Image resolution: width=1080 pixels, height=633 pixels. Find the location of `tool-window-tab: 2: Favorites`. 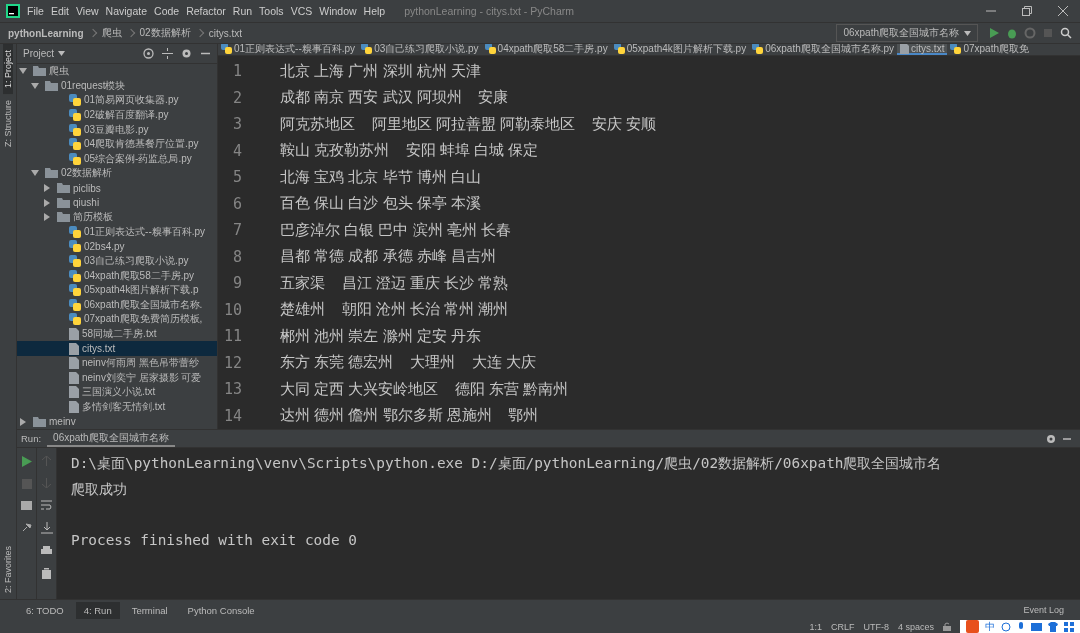

tool-window-tab: 2: Favorites is located at coordinates (8, 569).